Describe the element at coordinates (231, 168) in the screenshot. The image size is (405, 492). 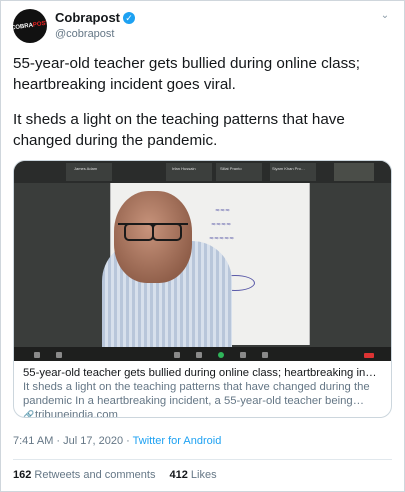
I see `participant-name: Sillat Pranto` at that location.